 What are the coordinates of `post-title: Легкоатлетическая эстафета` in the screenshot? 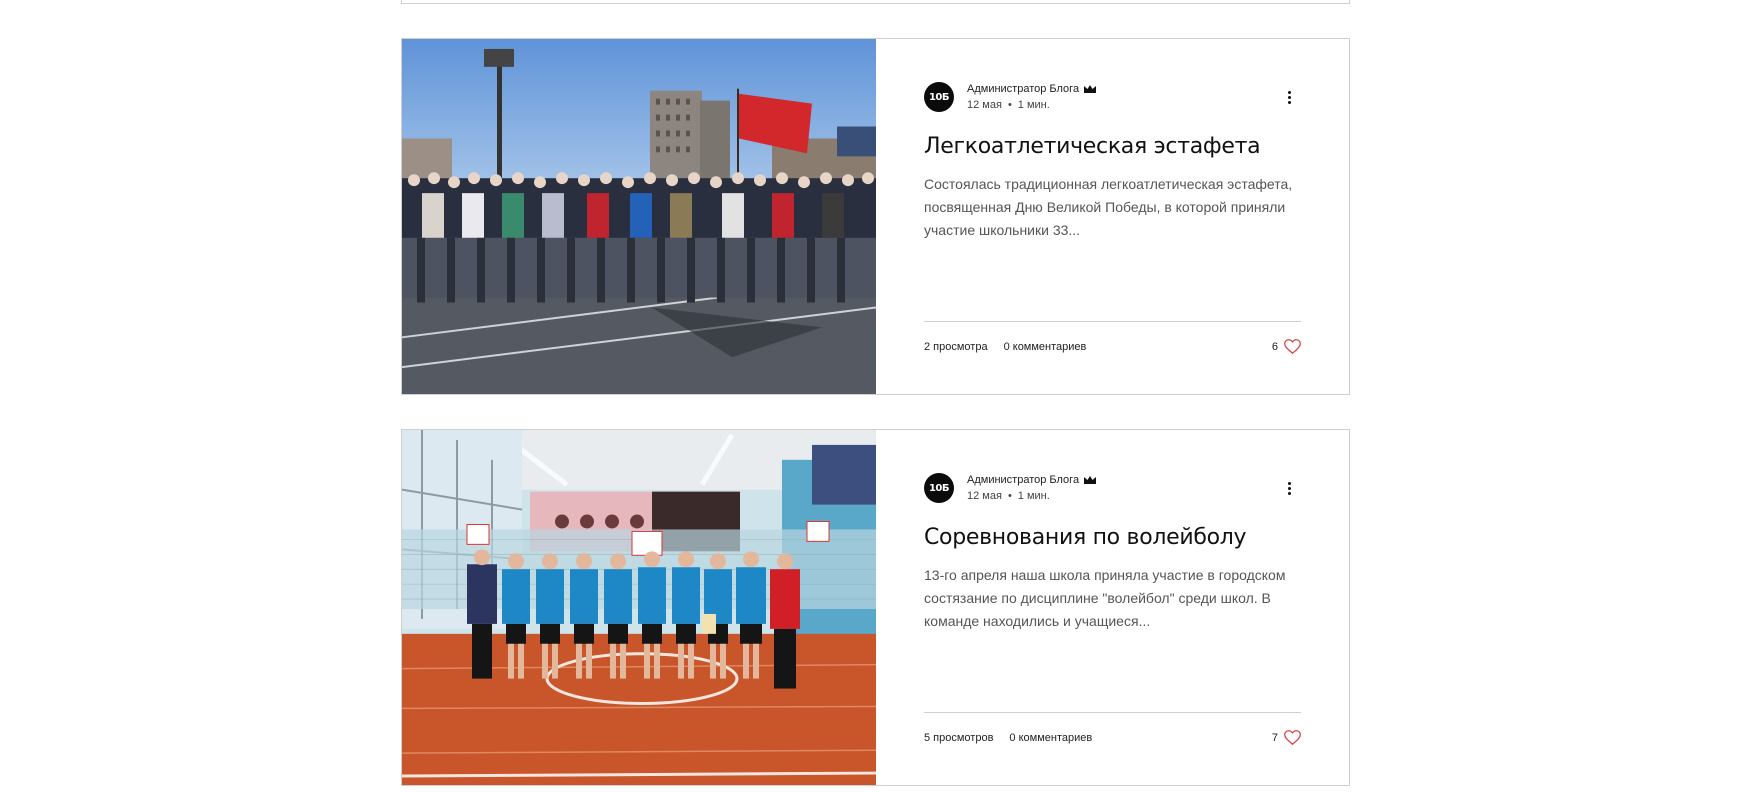 It's located at (1112, 146).